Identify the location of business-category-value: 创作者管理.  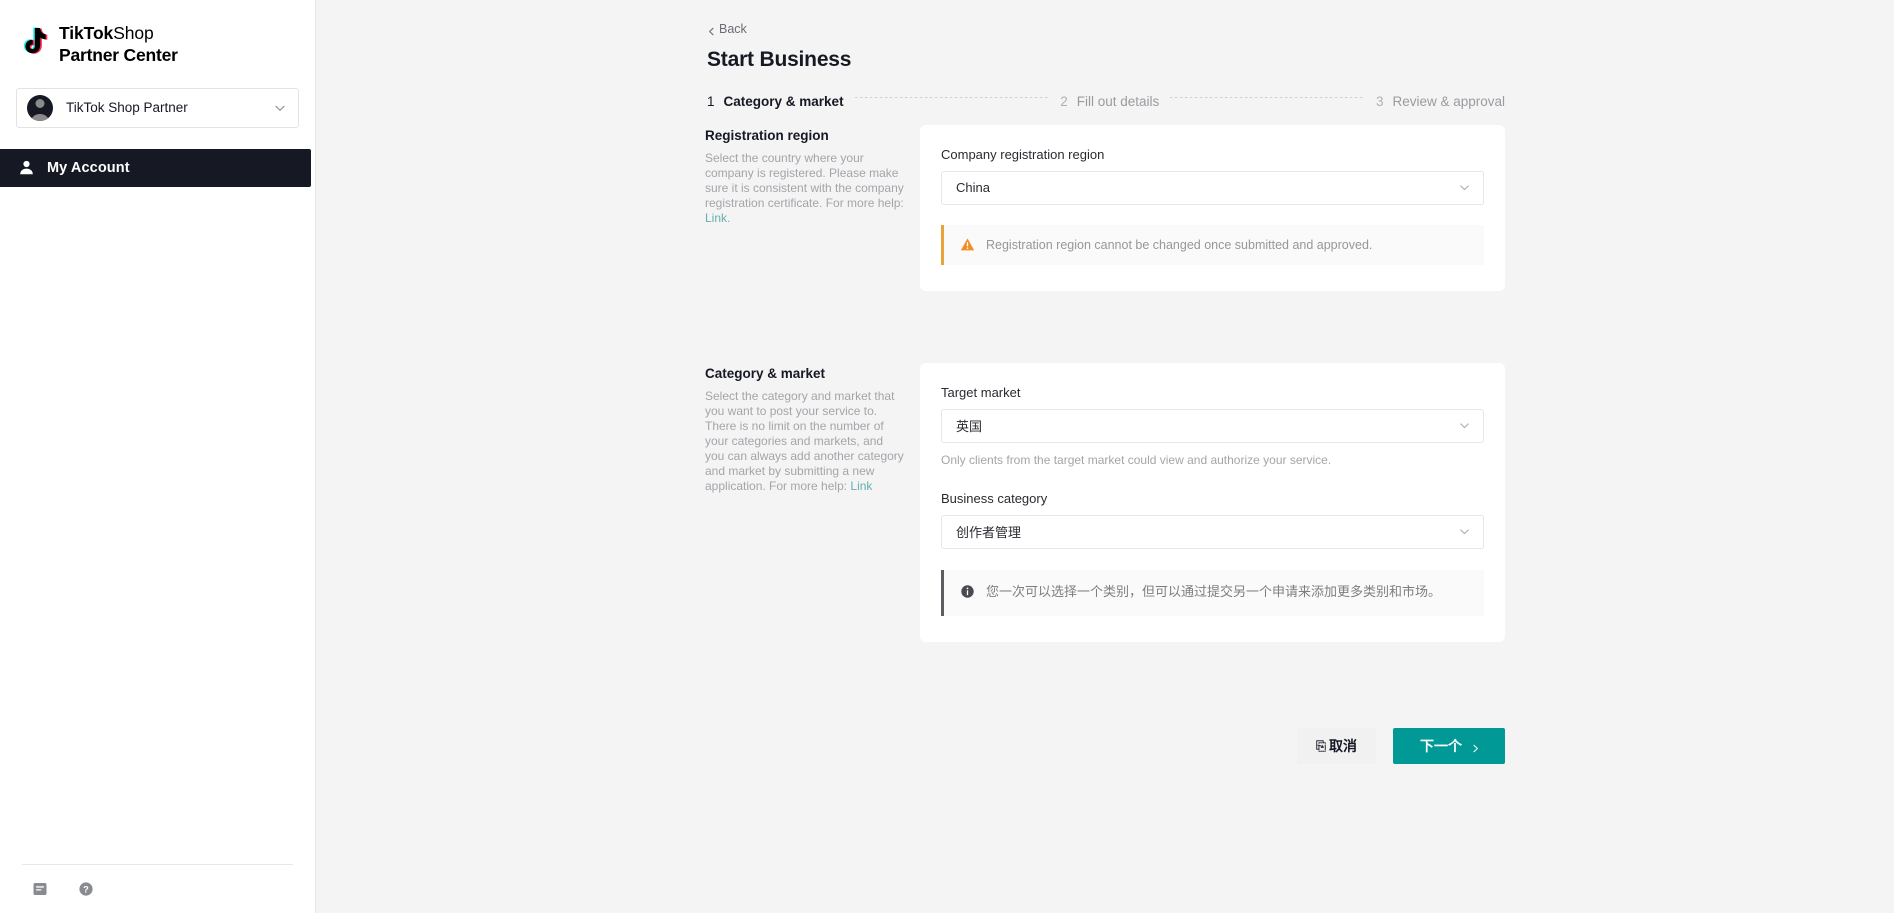
(989, 533).